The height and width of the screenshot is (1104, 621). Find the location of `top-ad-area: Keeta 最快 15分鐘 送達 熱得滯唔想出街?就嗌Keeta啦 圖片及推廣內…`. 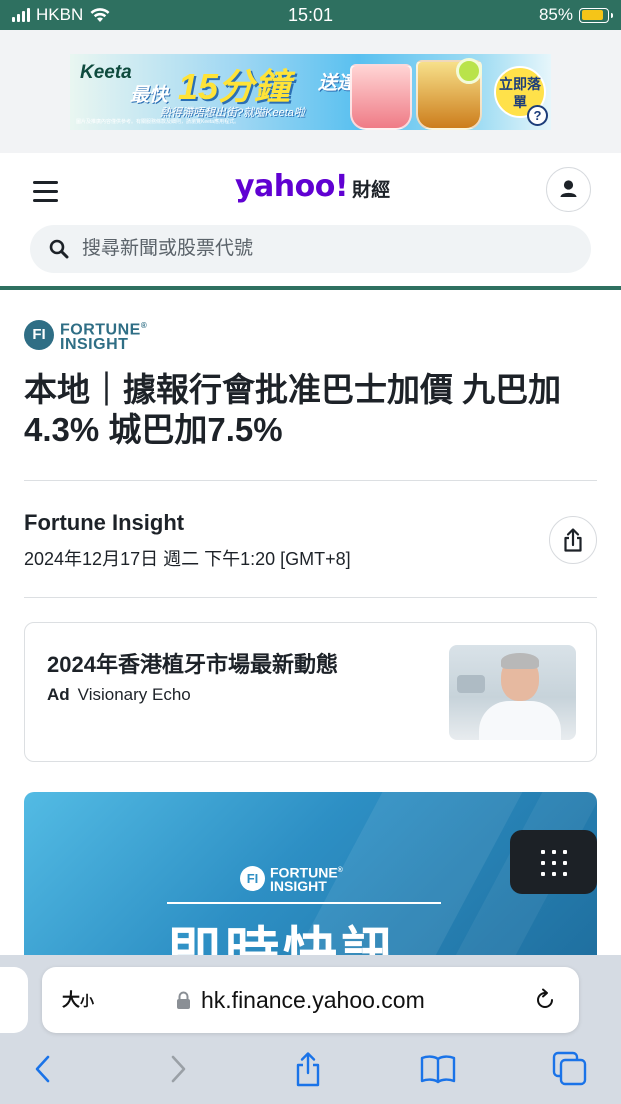

top-ad-area: Keeta 最快 15分鐘 送達 熱得滯唔想出街?就嗌Keeta啦 圖片及推廣內… is located at coordinates (310, 91).